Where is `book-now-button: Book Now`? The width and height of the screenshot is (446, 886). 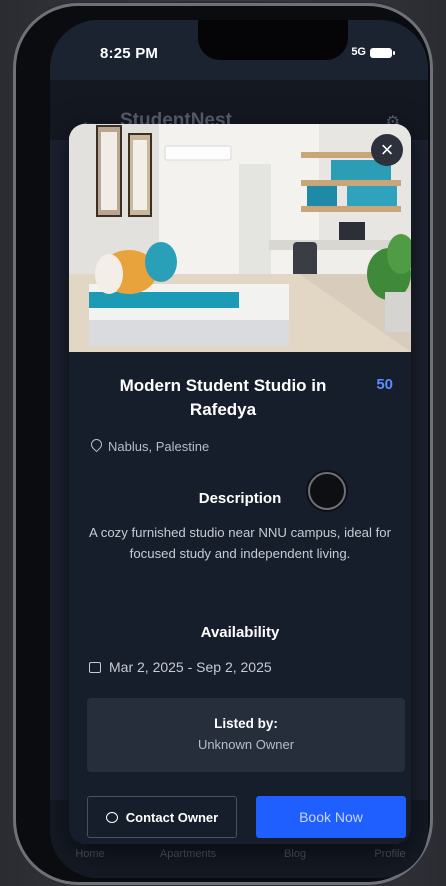 book-now-button: Book Now is located at coordinates (331, 817).